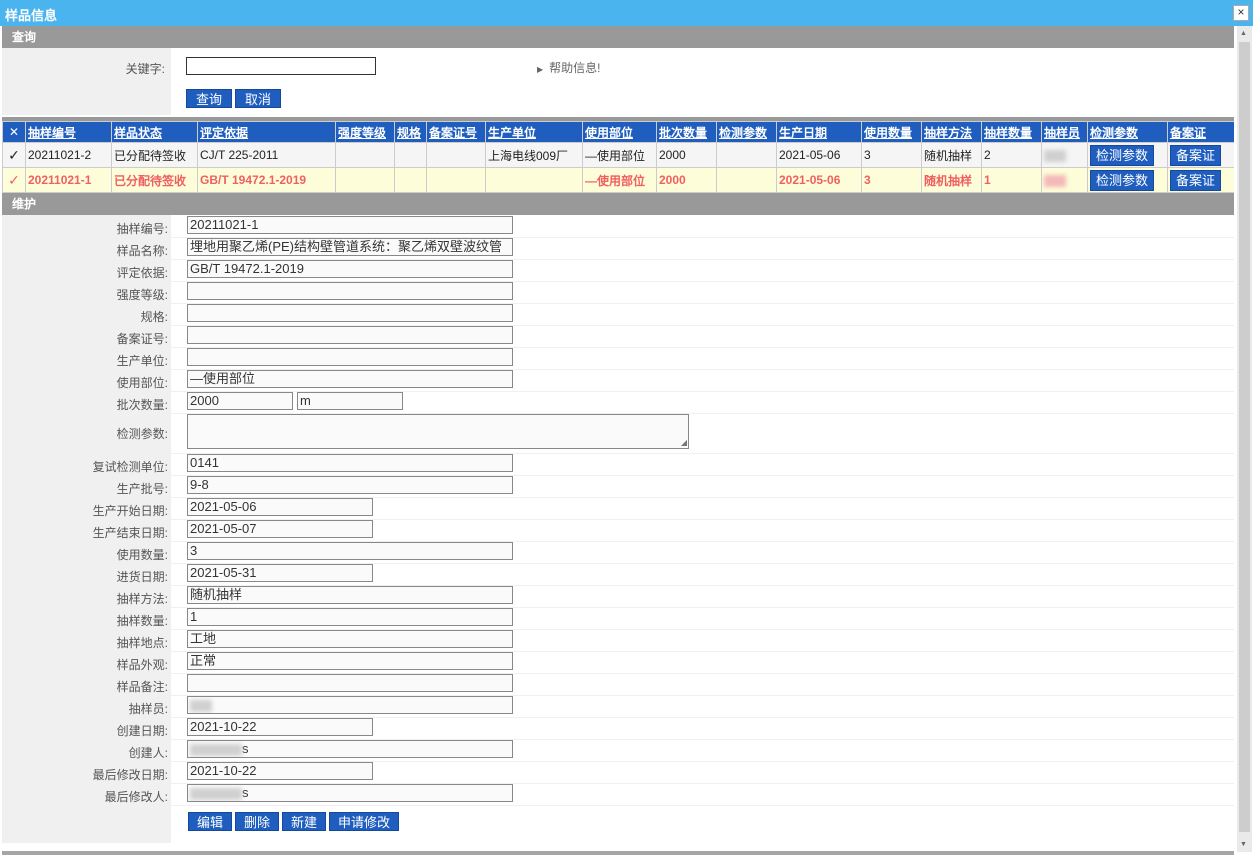 Image resolution: width=1253 pixels, height=856 pixels. I want to click on field-label: 创建人:, so click(148, 753).